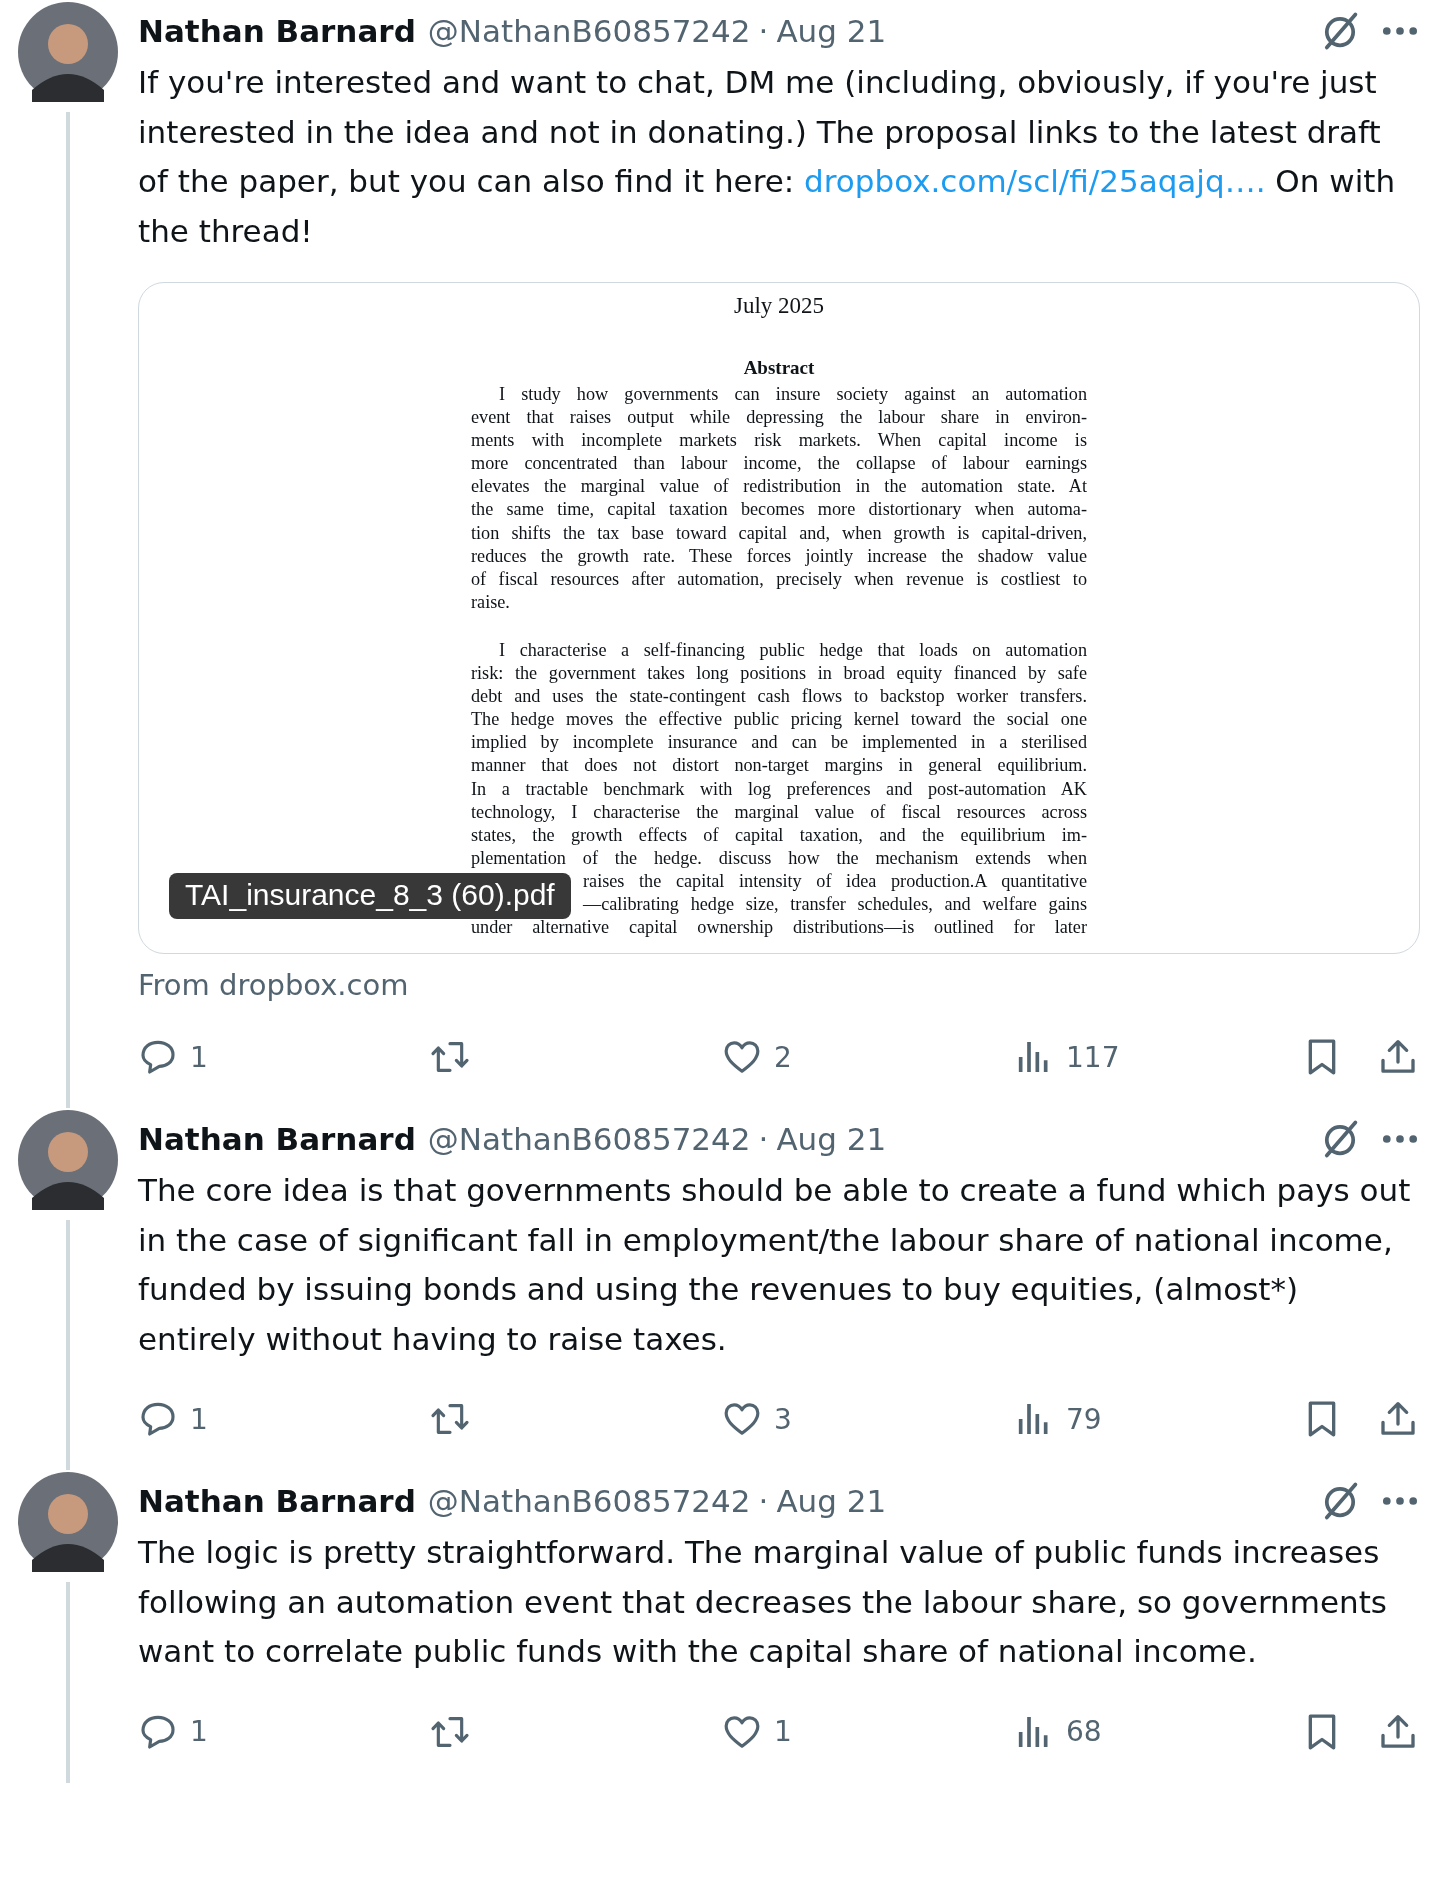 The width and height of the screenshot is (1456, 1878). Describe the element at coordinates (779, 697) in the screenshot. I see `document-line: debt and uses the state-contingent cash flows to backstop worker transfers.` at that location.